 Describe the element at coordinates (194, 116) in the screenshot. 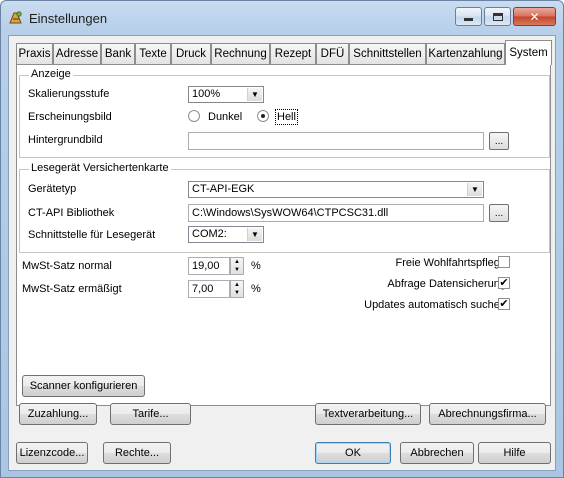

I see `radio-dunkel` at that location.